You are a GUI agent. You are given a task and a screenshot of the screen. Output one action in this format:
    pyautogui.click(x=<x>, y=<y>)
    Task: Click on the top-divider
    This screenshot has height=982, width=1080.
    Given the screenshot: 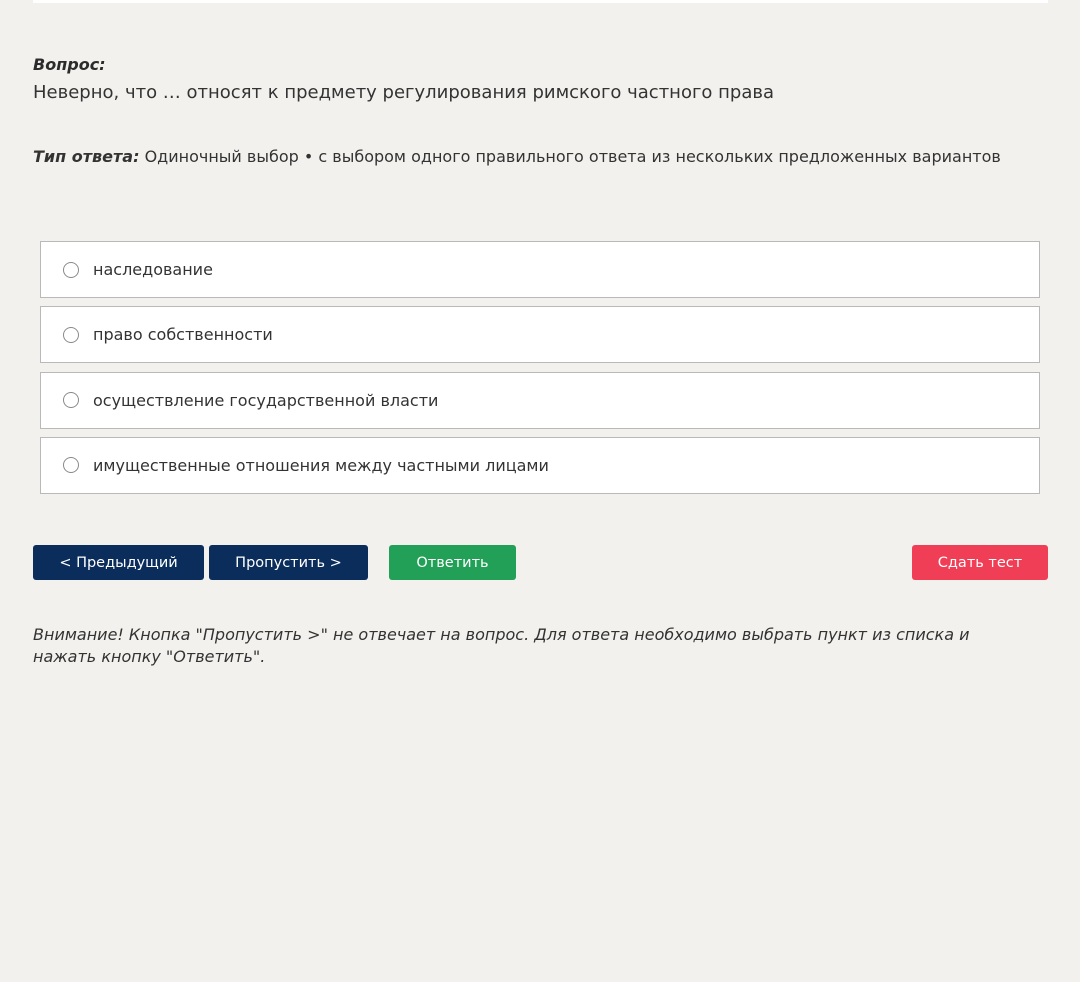 What is the action you would take?
    pyautogui.click(x=540, y=1)
    